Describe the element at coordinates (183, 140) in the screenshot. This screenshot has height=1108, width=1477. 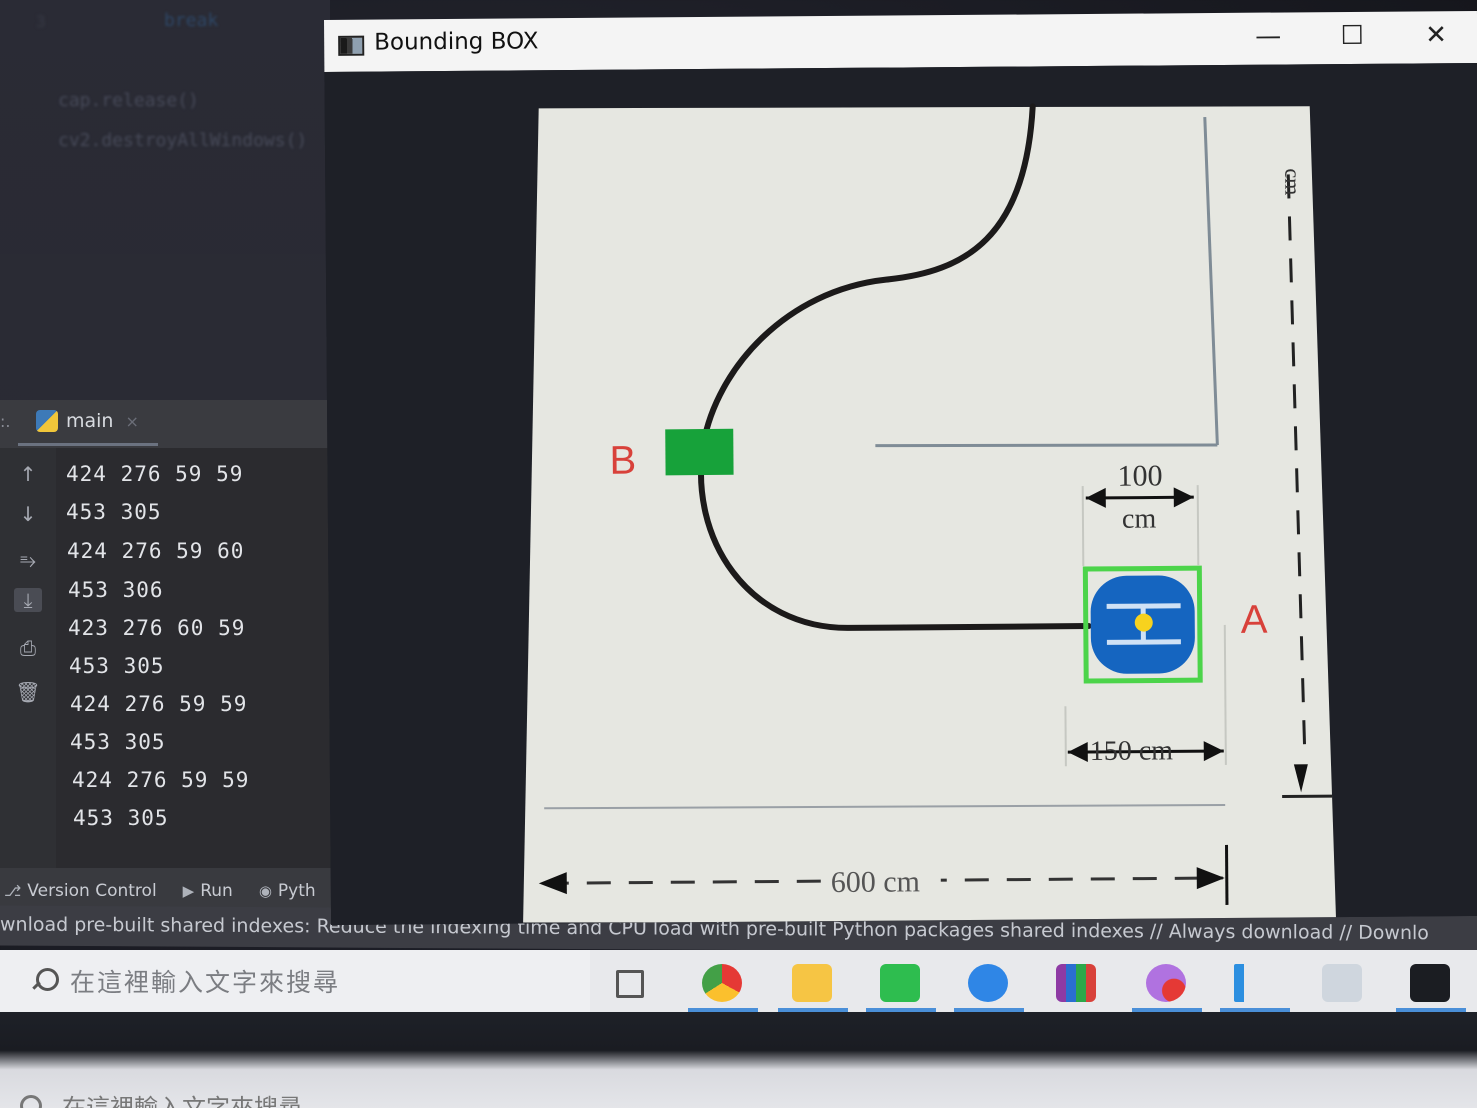
I see `code-line: cv2.destroyAllWindows()` at that location.